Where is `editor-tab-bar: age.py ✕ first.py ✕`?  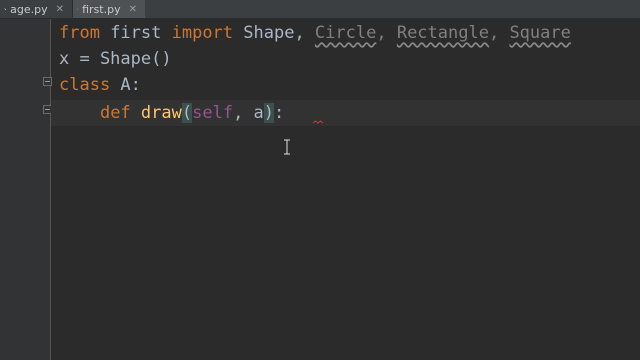 editor-tab-bar: age.py ✕ first.py ✕ is located at coordinates (320, 9).